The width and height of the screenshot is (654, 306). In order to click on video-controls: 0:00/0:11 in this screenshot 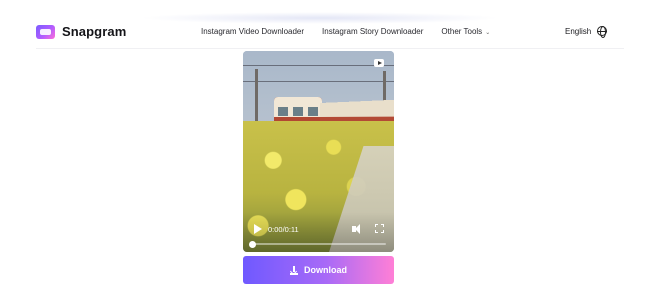, I will do `click(318, 232)`.